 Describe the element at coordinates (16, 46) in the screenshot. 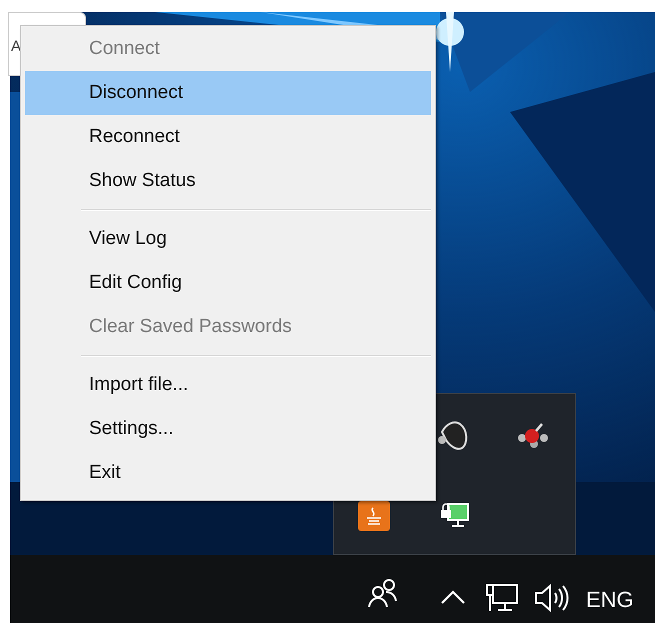

I see `window-text: A` at that location.